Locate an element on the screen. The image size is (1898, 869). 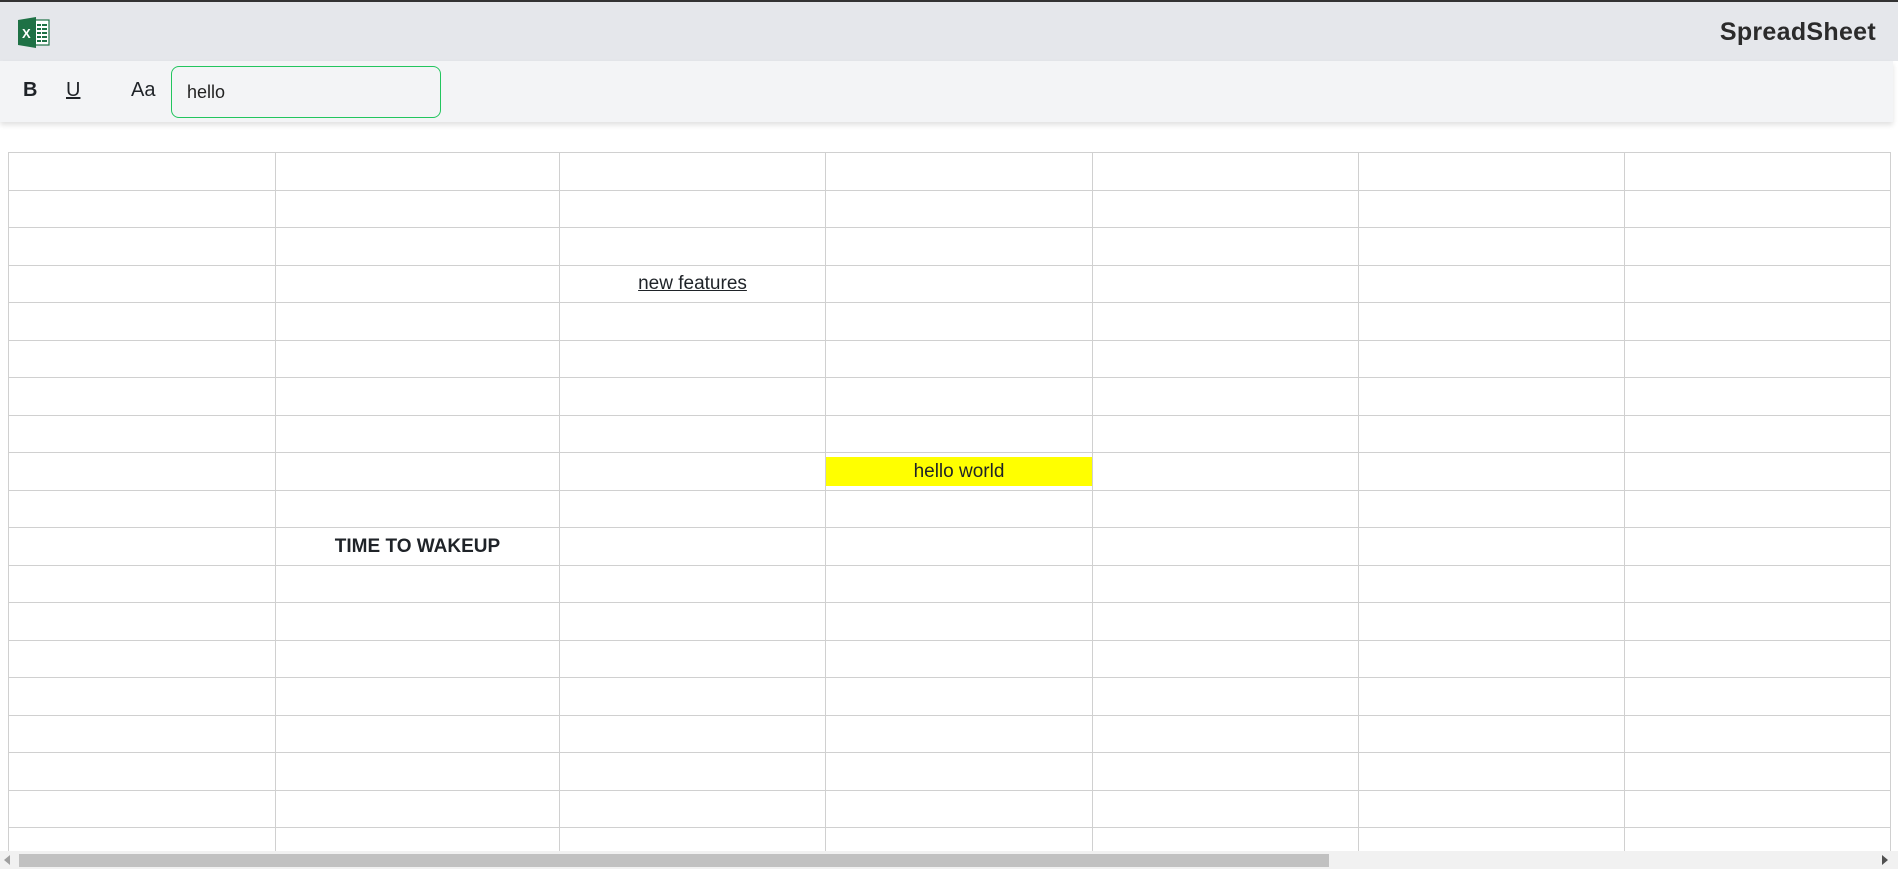
grid-cell: hello world is located at coordinates (959, 471).